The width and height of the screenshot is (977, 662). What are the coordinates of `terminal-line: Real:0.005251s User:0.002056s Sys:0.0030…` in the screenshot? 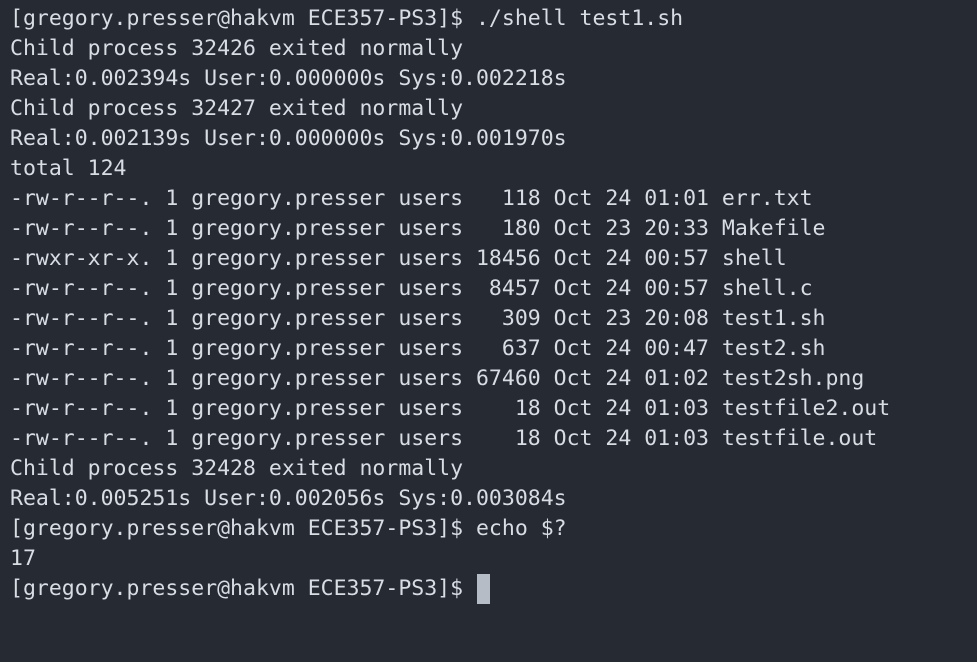 It's located at (288, 498).